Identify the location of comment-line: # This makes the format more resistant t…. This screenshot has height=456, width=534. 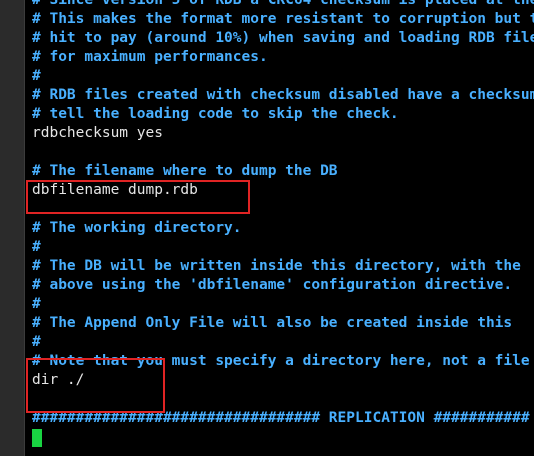
(283, 19).